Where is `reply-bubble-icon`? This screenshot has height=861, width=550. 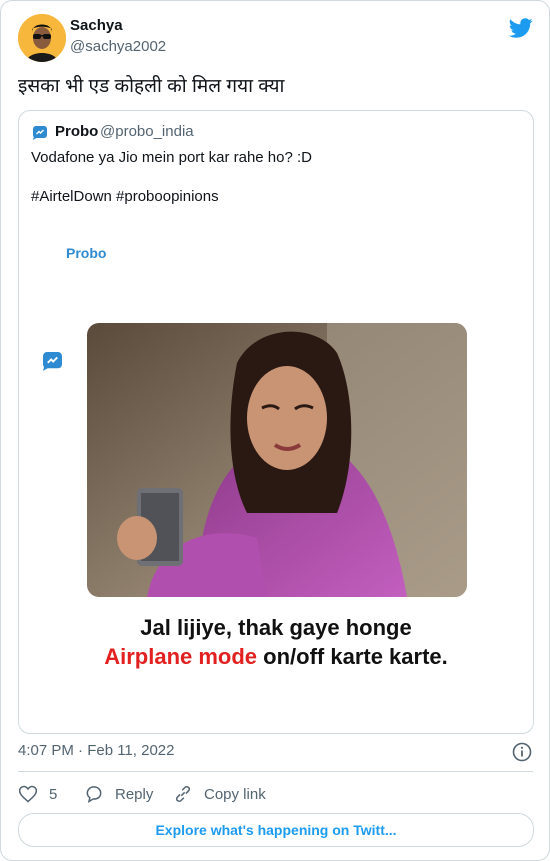
reply-bubble-icon is located at coordinates (94, 795).